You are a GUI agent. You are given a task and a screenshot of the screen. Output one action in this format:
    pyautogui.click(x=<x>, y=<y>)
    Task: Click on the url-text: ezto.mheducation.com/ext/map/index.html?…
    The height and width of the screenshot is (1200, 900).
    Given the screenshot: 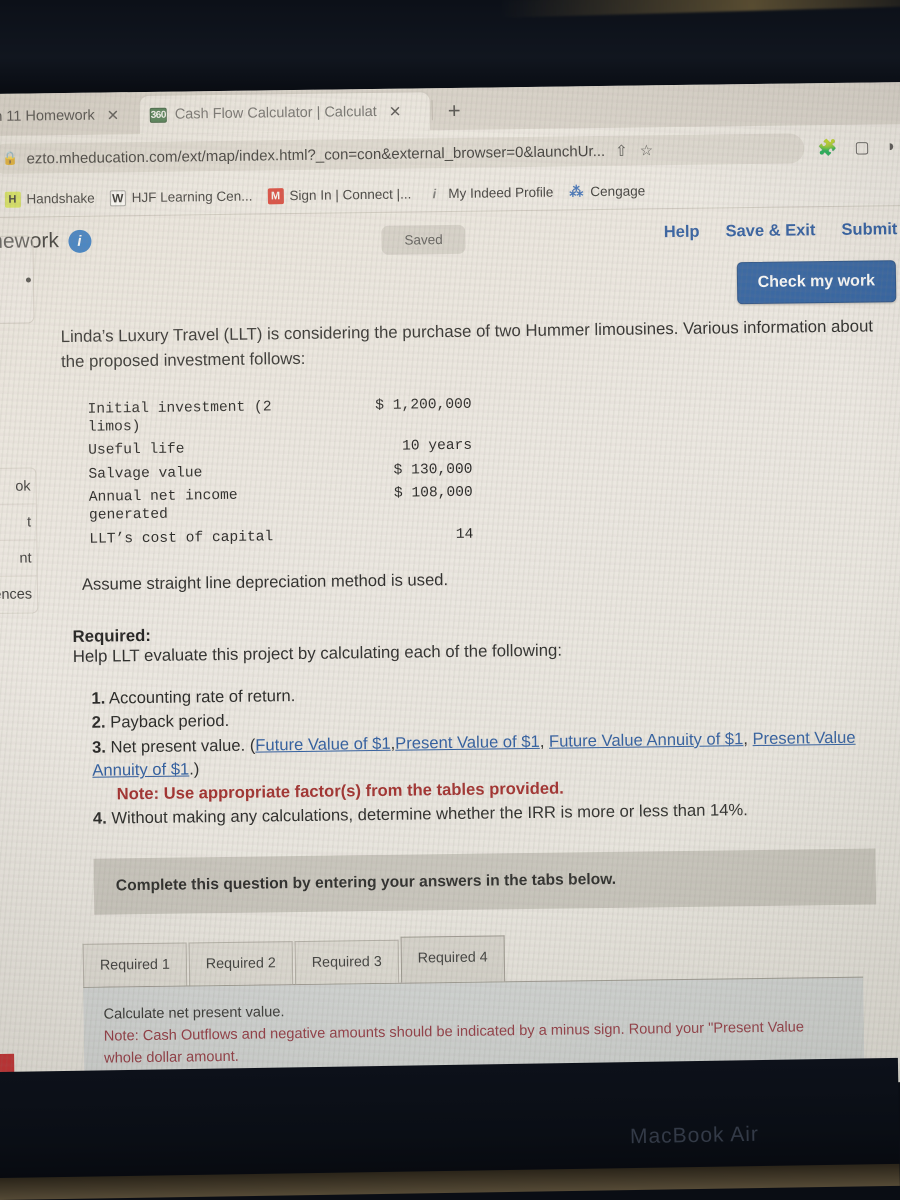 What is the action you would take?
    pyautogui.click(x=316, y=155)
    